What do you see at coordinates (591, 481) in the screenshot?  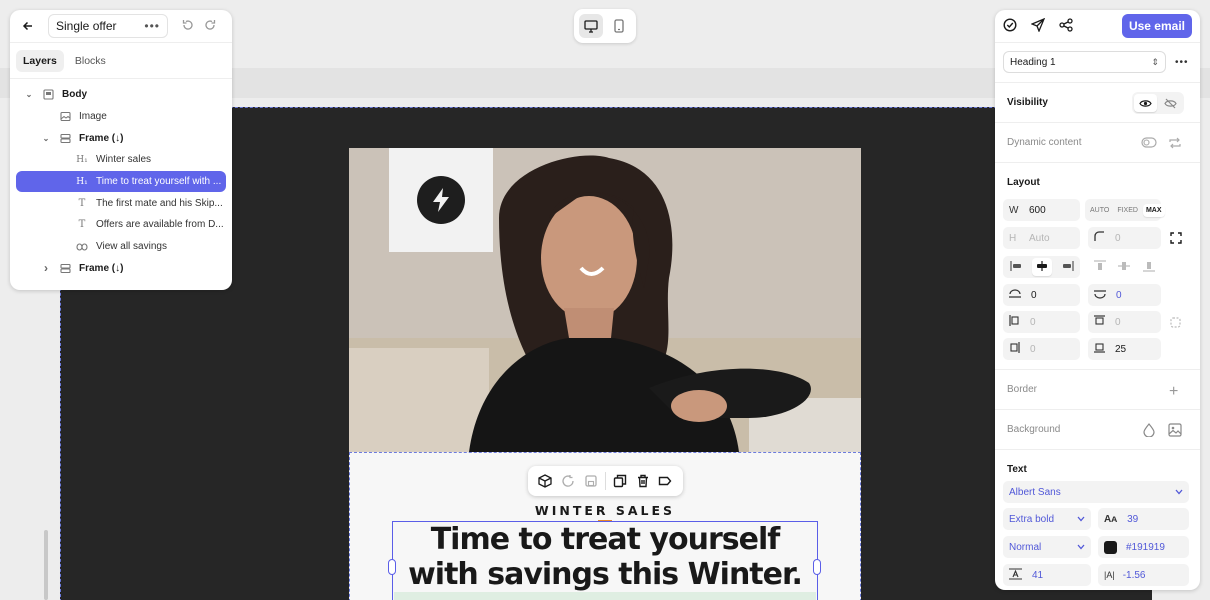 I see `save-icon` at bounding box center [591, 481].